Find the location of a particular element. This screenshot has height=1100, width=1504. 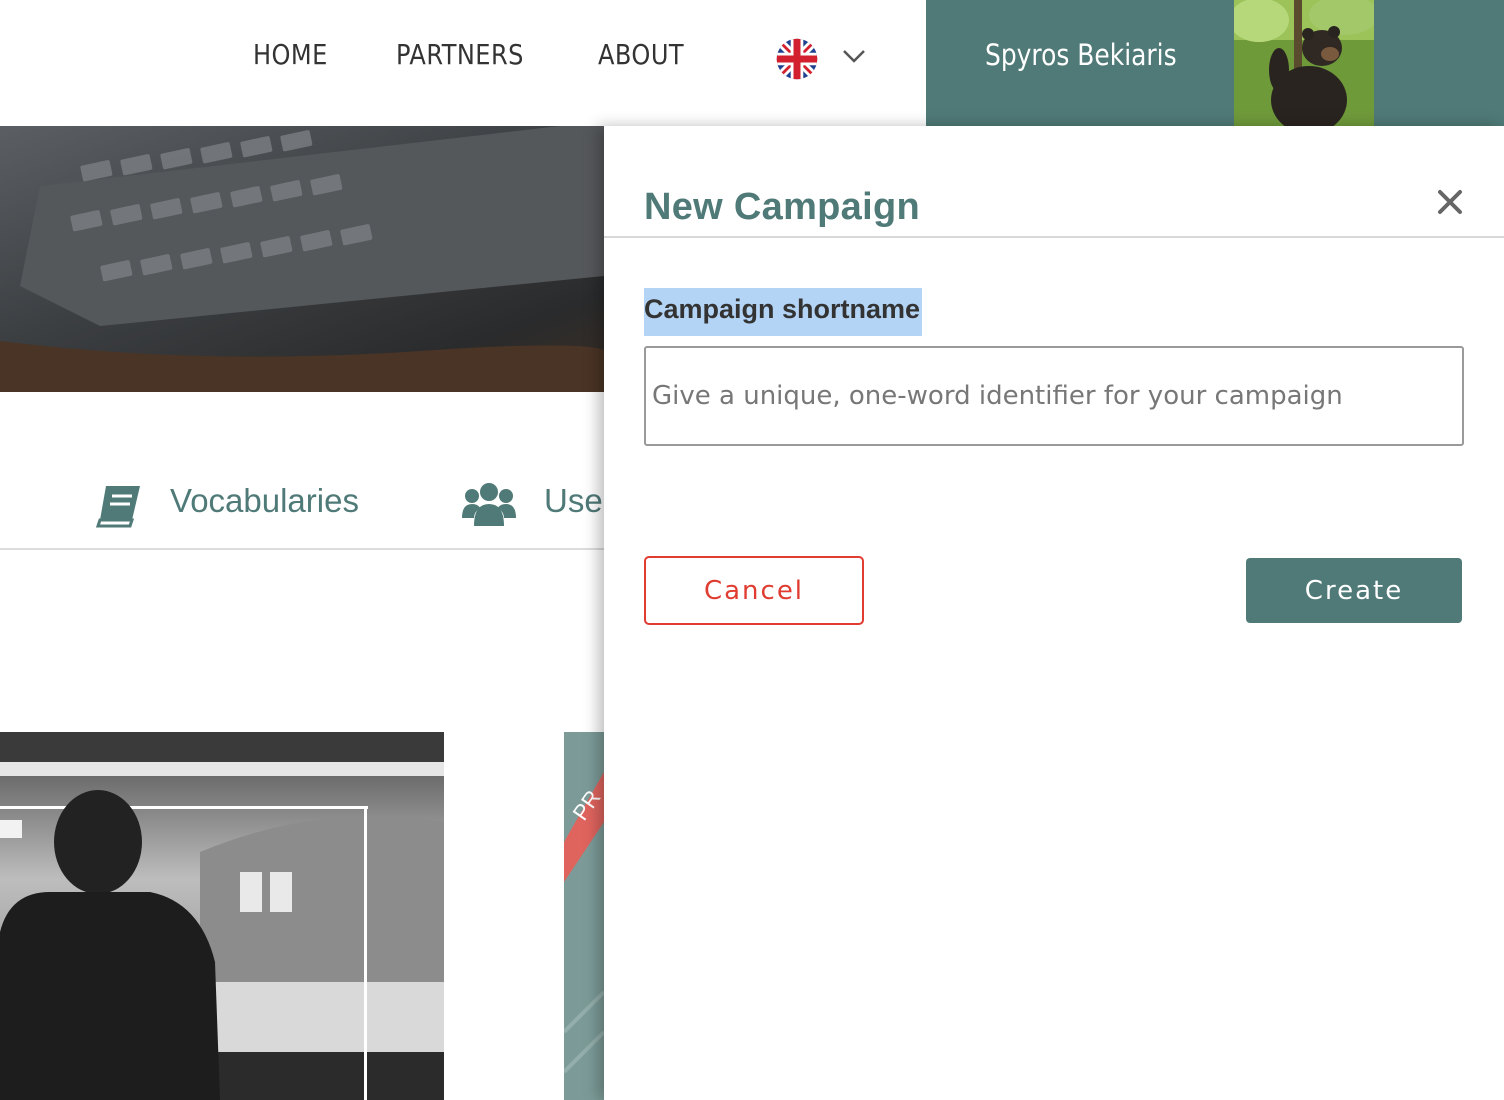

top-navigation: HOME PARTNERS ABOUT Spyros Bekiaris is located at coordinates (752, 63).